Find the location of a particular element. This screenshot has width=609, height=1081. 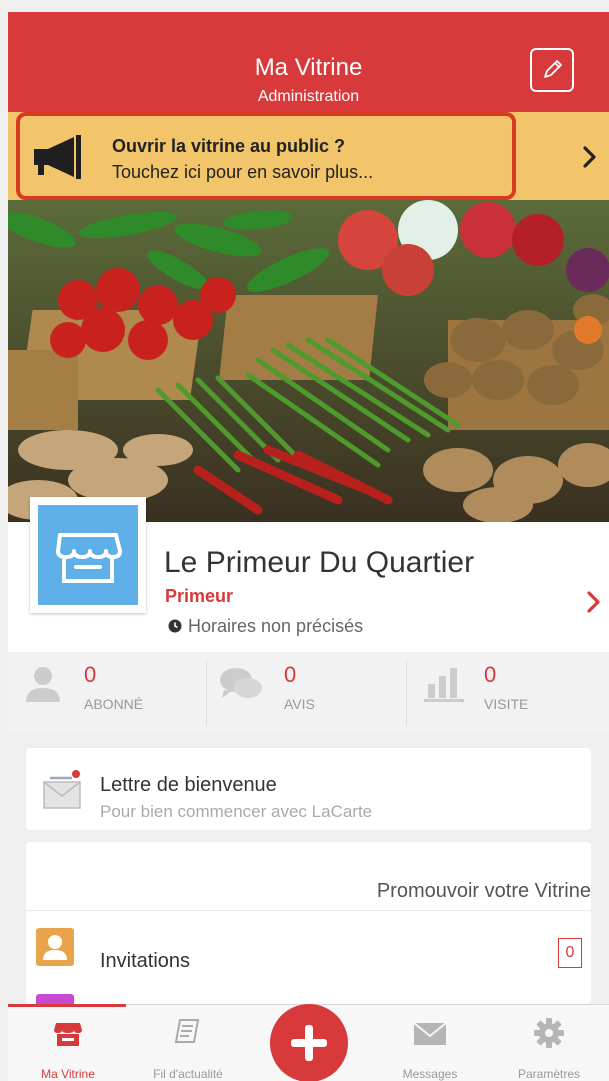

tab-messages: Messages is located at coordinates (430, 1042).